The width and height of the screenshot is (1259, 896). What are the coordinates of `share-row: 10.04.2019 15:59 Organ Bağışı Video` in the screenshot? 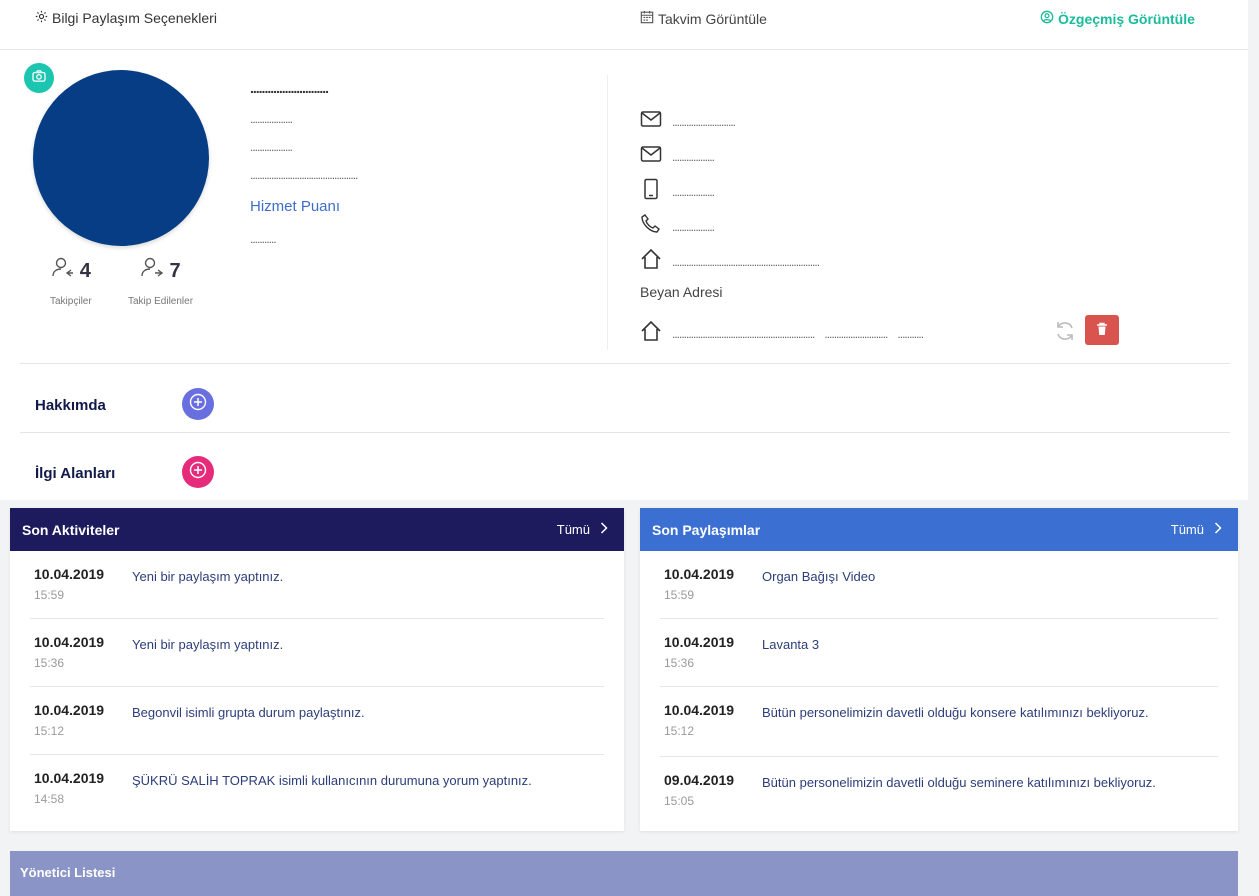 It's located at (939, 585).